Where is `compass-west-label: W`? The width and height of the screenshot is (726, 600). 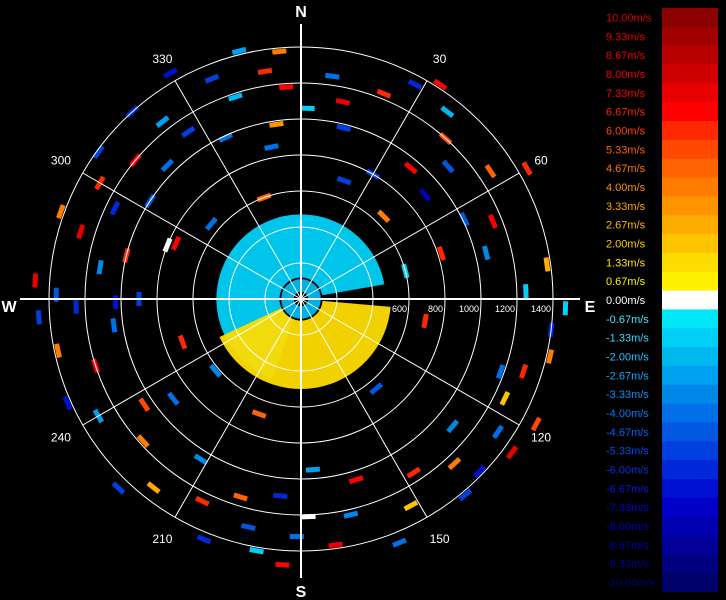
compass-west-label: W is located at coordinates (9, 307).